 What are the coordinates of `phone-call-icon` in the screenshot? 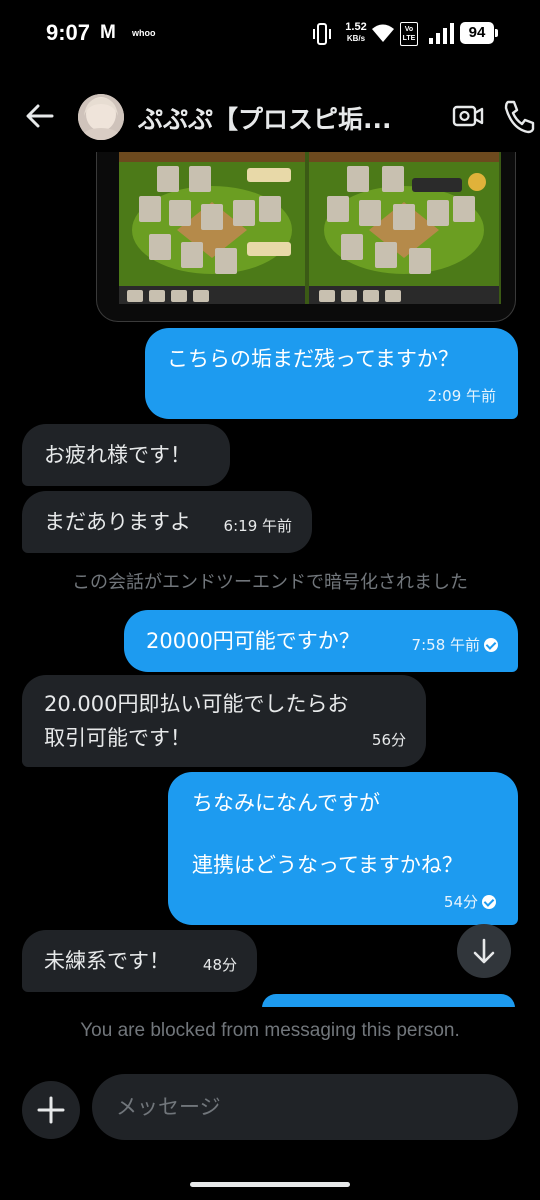 It's located at (519, 116).